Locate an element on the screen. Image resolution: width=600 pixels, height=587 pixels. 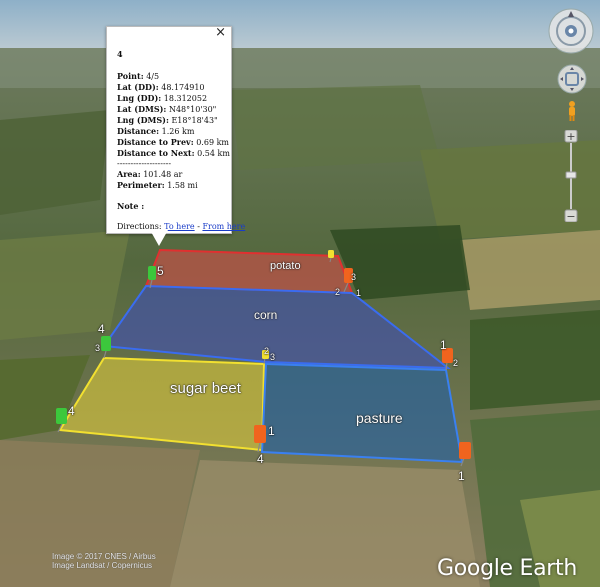
row-point: Point: 4/5 is located at coordinates (138, 76).